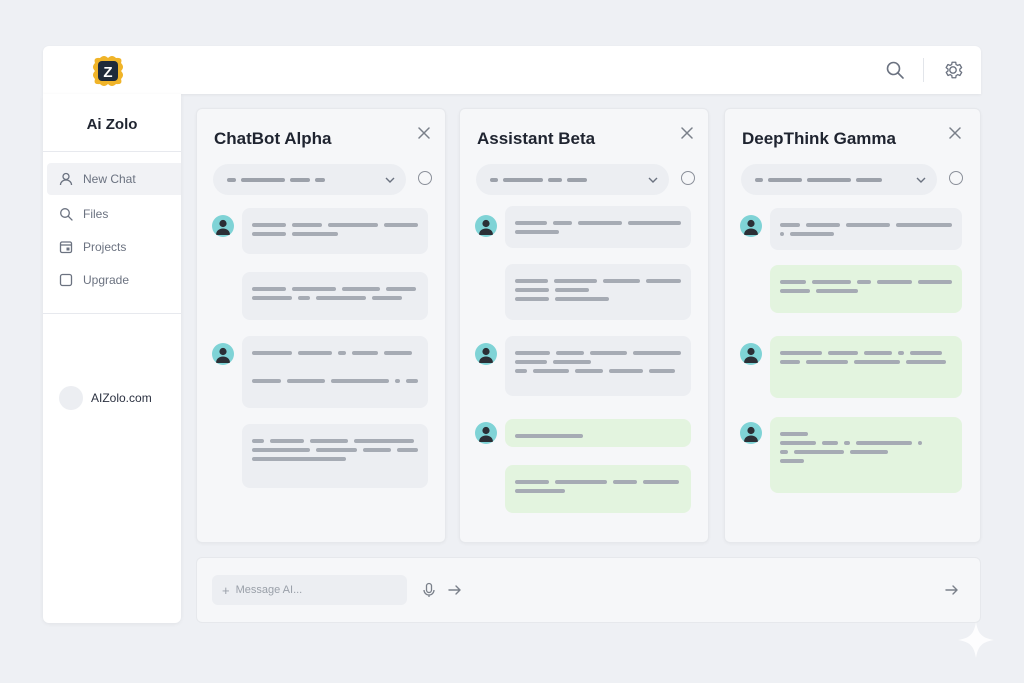  What do you see at coordinates (121, 398) in the screenshot?
I see `account-name: AIZolo.com` at bounding box center [121, 398].